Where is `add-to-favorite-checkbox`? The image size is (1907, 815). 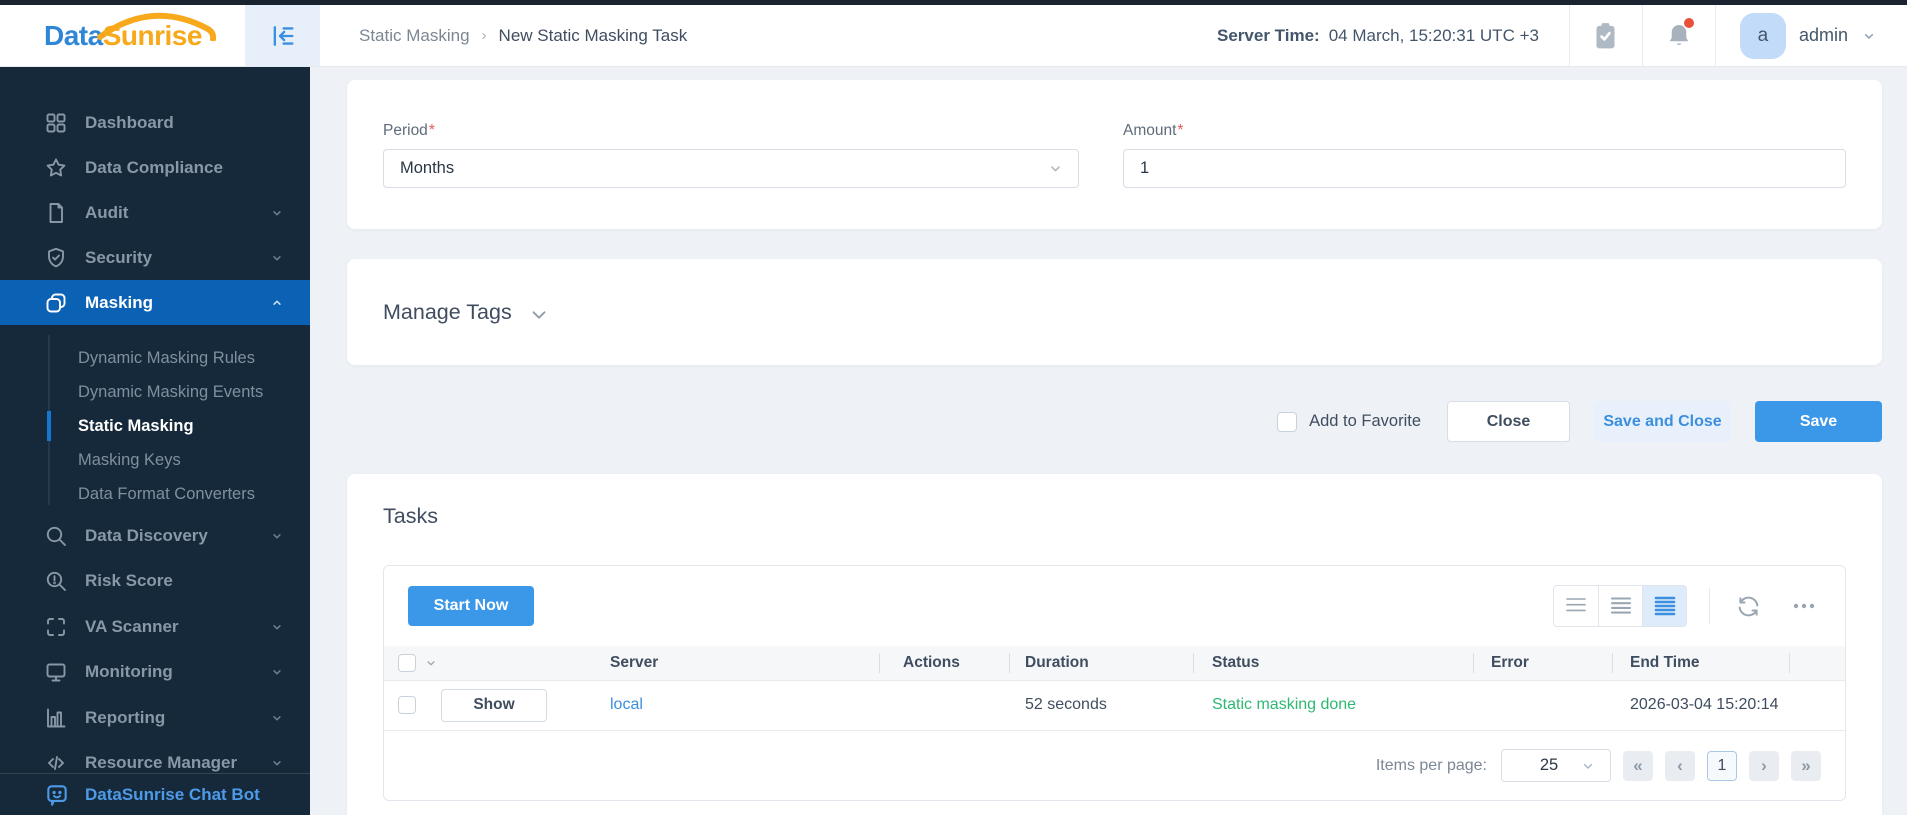
add-to-favorite-checkbox is located at coordinates (1287, 421).